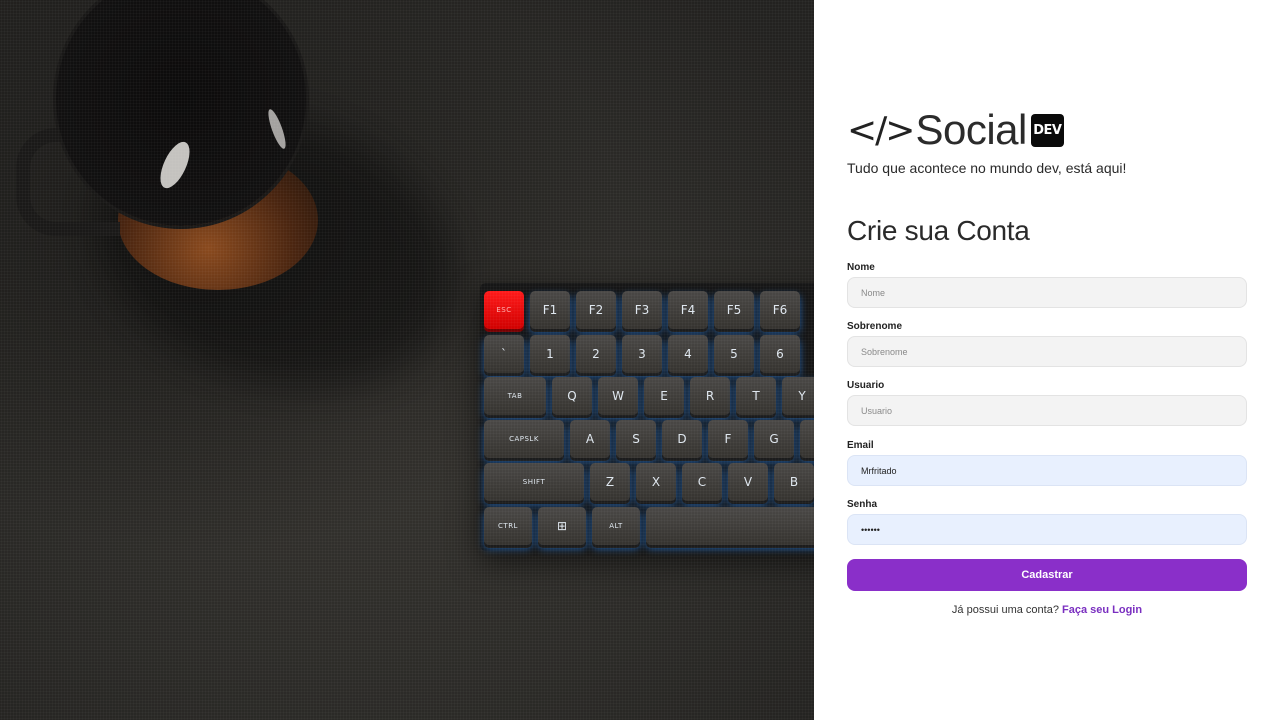 The height and width of the screenshot is (720, 1280). What do you see at coordinates (610, 482) in the screenshot?
I see `keyboard-key: Z` at bounding box center [610, 482].